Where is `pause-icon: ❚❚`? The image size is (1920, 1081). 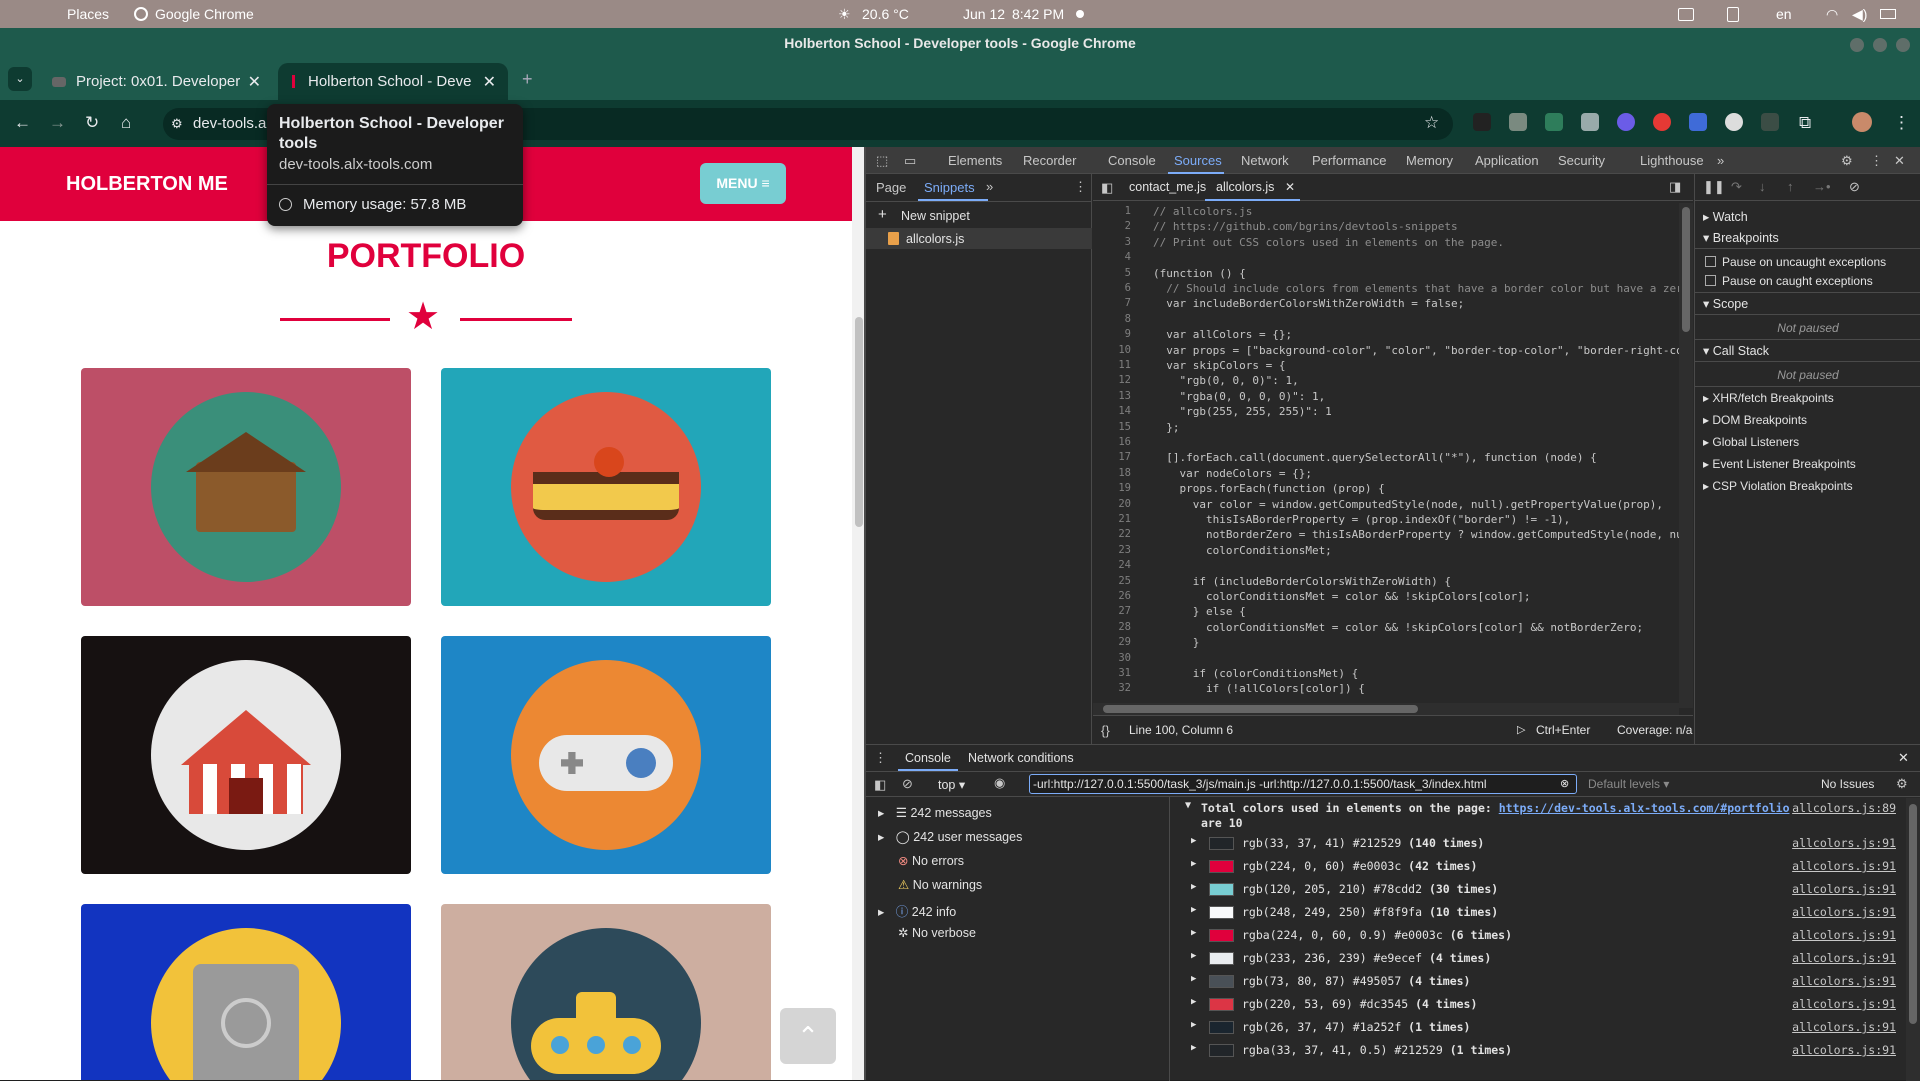 pause-icon: ❚❚ is located at coordinates (1714, 187).